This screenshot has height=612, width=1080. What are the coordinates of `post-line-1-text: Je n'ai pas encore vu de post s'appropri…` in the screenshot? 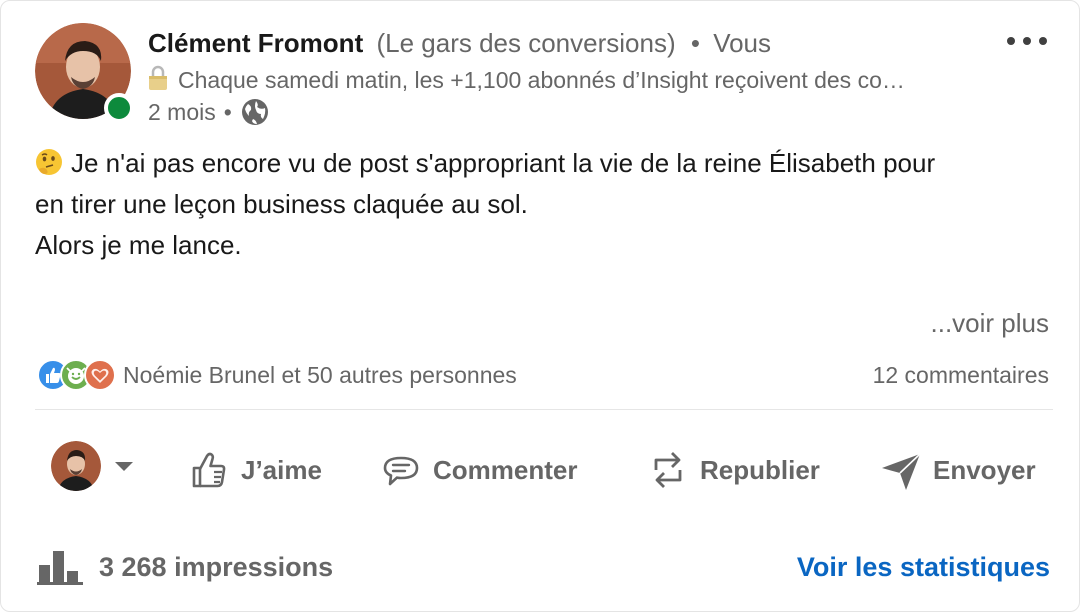 It's located at (503, 163).